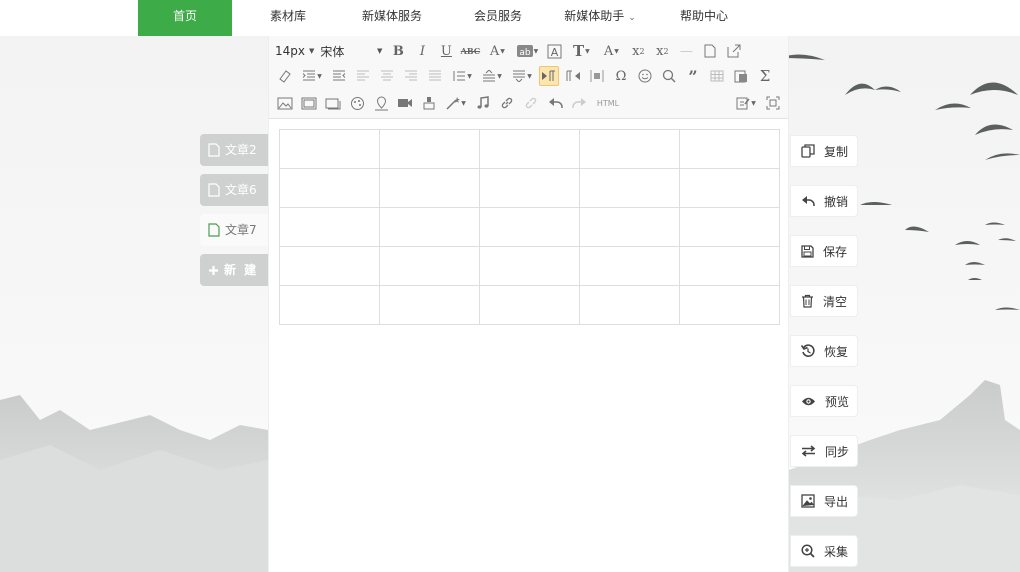 The width and height of the screenshot is (1020, 572). Describe the element at coordinates (429, 103) in the screenshot. I see `format-brush-icon` at that location.